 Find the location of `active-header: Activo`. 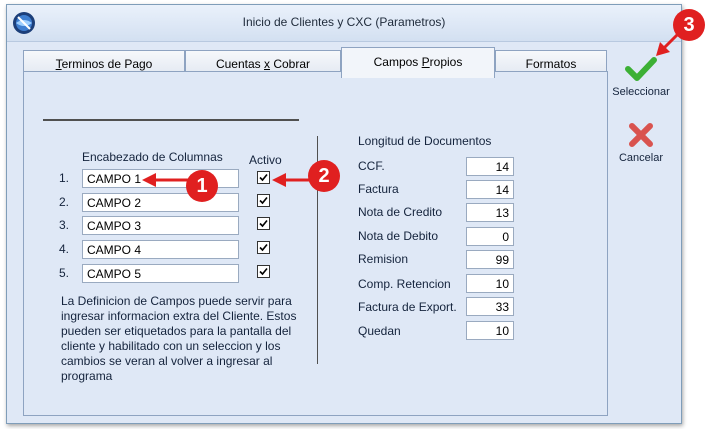

active-header: Activo is located at coordinates (265, 160).